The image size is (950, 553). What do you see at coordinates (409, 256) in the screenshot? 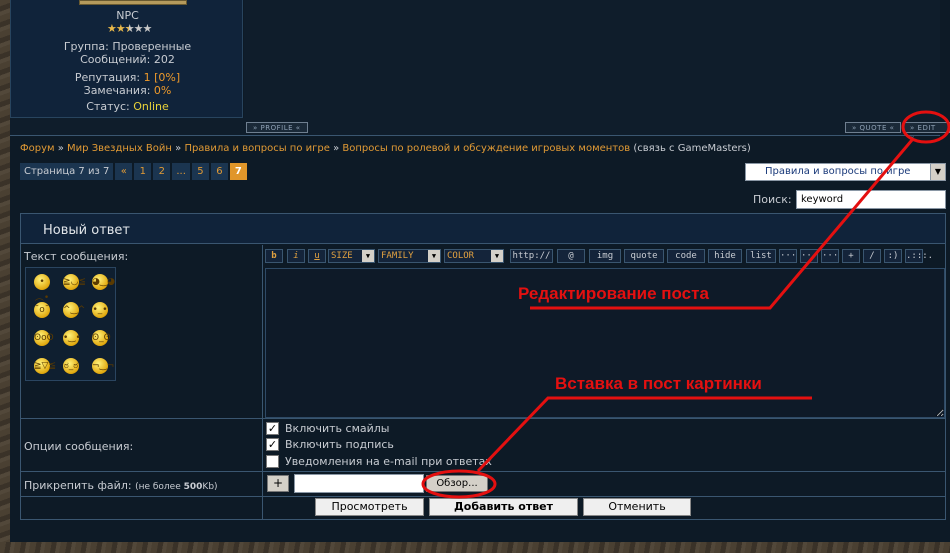
I see `family-select: FAMILY ▼` at bounding box center [409, 256].